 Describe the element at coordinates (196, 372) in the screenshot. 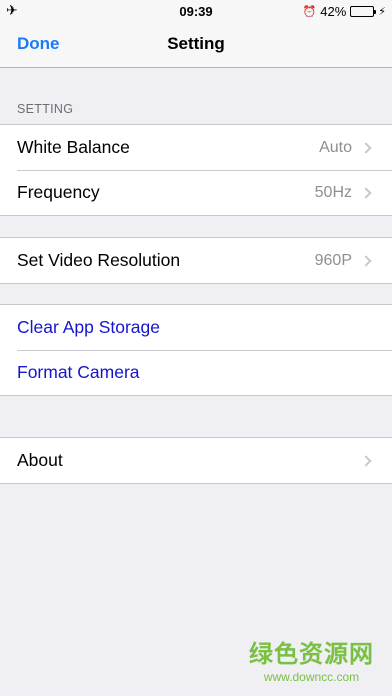

I see `format-camera-button: Format Camera` at that location.